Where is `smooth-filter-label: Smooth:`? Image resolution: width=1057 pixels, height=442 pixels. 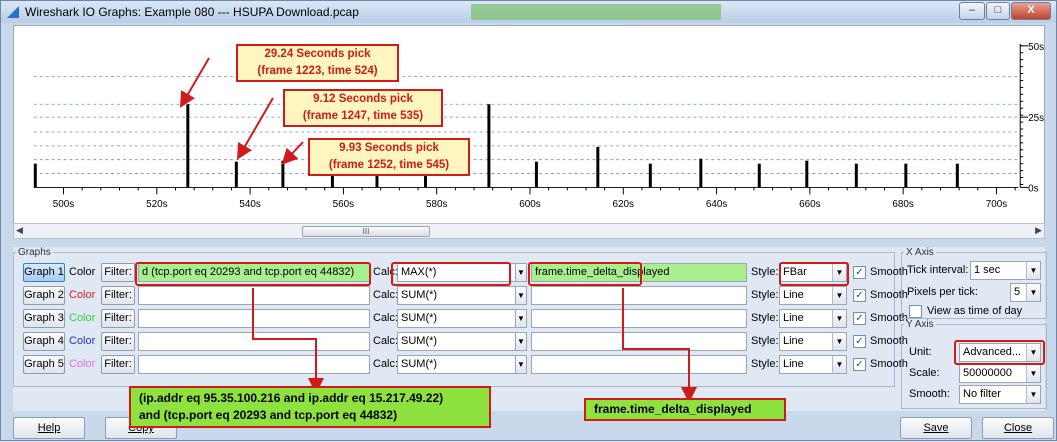
smooth-filter-label: Smooth: is located at coordinates (929, 394).